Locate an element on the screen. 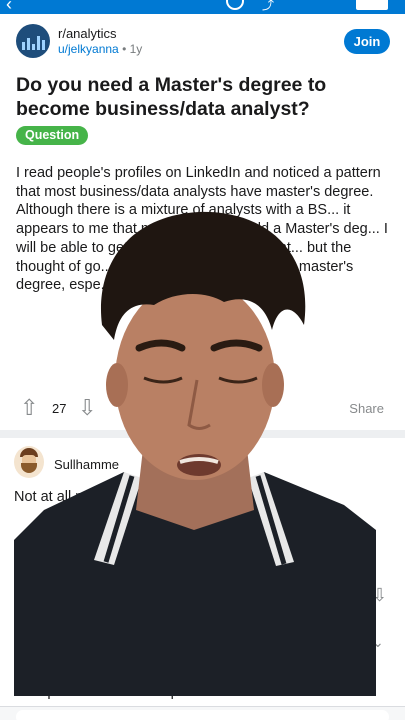 This screenshot has height=720, width=405. bottom-bar is located at coordinates (202, 713).